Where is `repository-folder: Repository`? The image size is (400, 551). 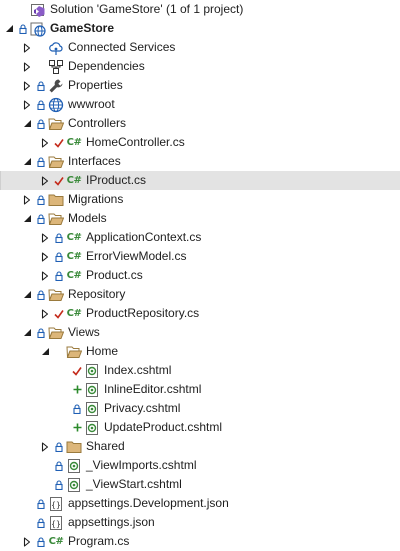
repository-folder: Repository is located at coordinates (200, 294).